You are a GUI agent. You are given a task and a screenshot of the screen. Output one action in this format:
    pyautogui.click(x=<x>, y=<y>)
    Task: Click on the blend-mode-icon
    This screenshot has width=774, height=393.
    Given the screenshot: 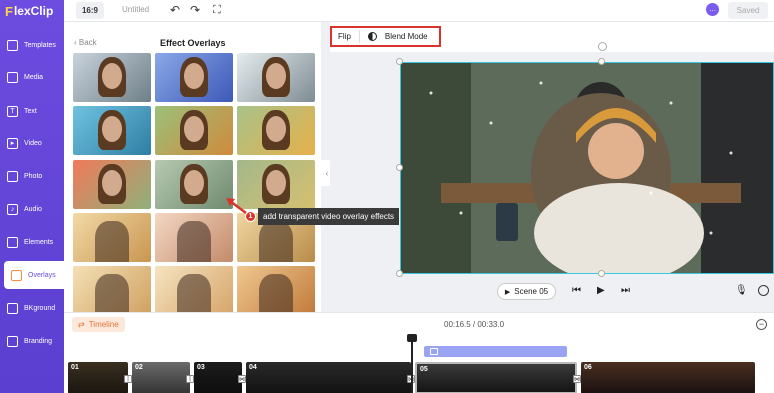 What is the action you would take?
    pyautogui.click(x=372, y=36)
    